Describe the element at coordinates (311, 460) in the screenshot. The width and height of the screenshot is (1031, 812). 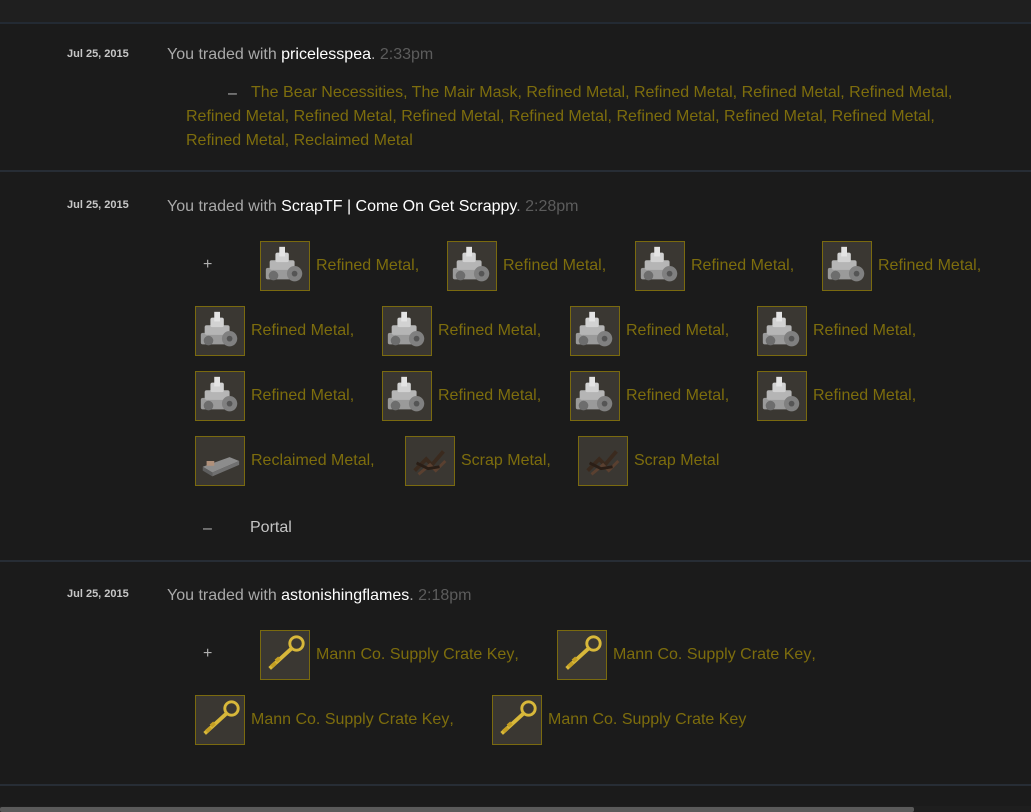
I see `item-name: Reclaimed Metal` at that location.